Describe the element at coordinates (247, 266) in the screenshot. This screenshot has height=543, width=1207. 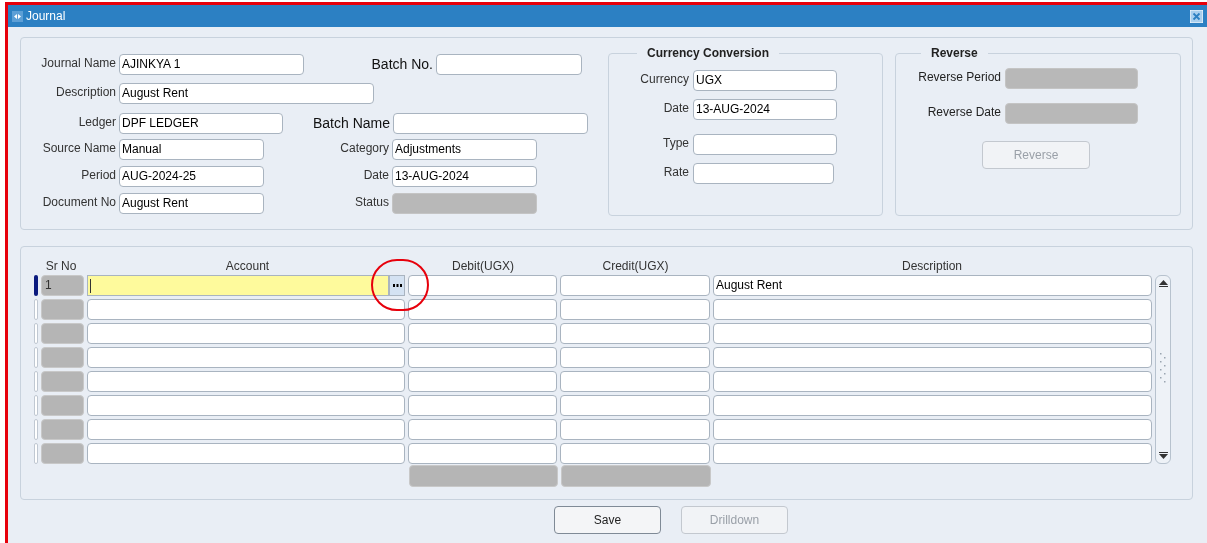
I see `column-header: Account` at that location.